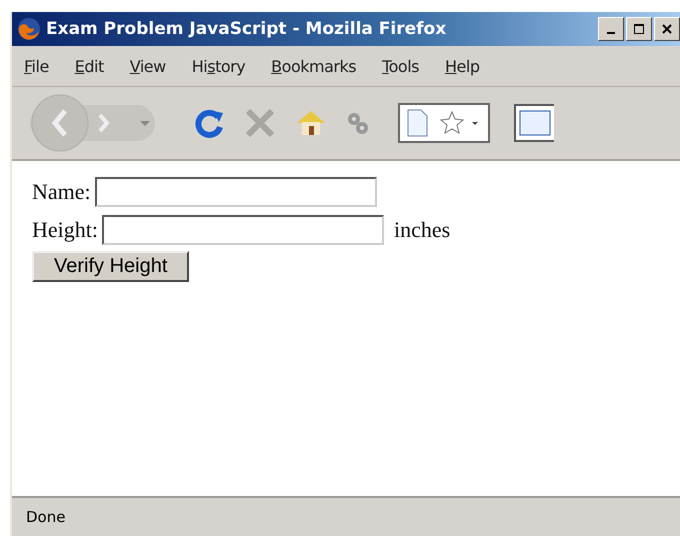  Describe the element at coordinates (247, 29) in the screenshot. I see `window-title: Exam Problem JavaScript - Mozilla Firefox` at that location.